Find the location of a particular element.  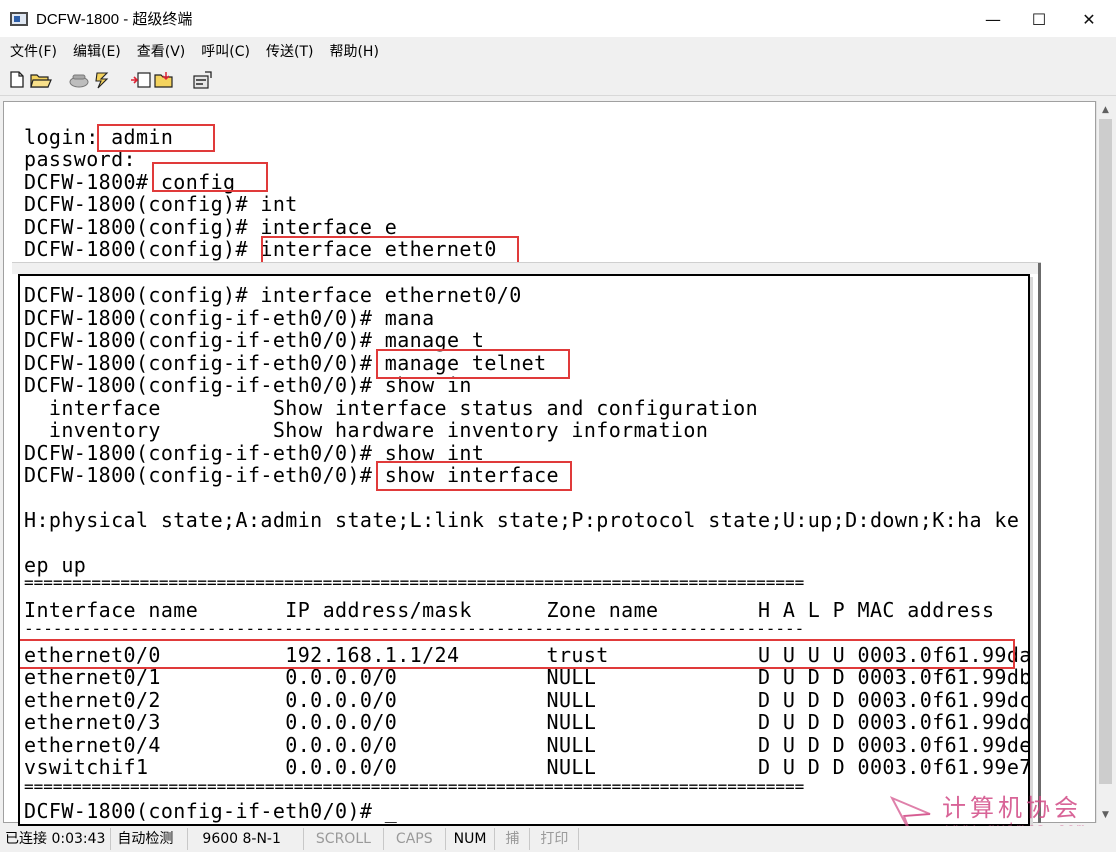

scrollbar-thumb is located at coordinates (1105, 451).